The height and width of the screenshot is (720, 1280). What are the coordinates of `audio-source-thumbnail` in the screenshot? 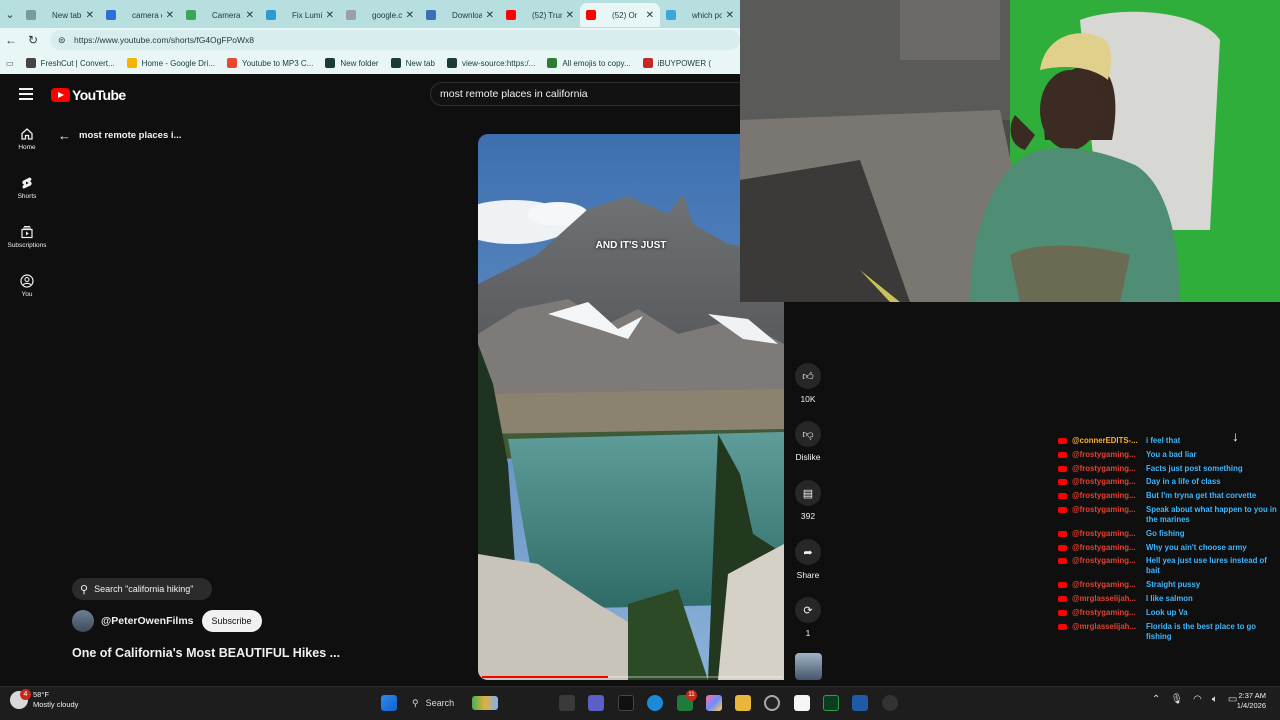 It's located at (808, 666).